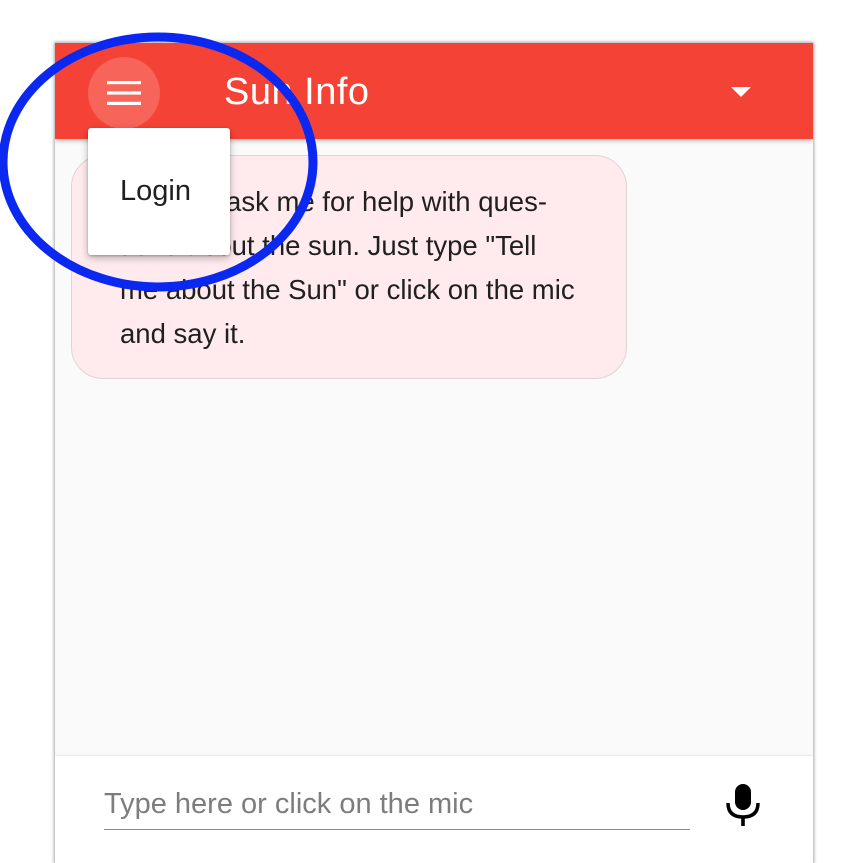 The image size is (845, 863). I want to click on menu-item-login: Login, so click(159, 191).